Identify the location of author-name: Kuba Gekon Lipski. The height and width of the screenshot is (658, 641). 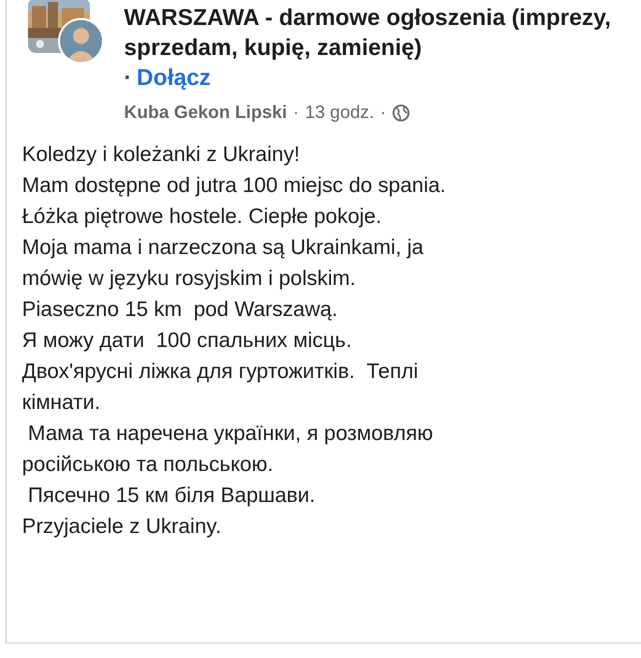
(206, 112).